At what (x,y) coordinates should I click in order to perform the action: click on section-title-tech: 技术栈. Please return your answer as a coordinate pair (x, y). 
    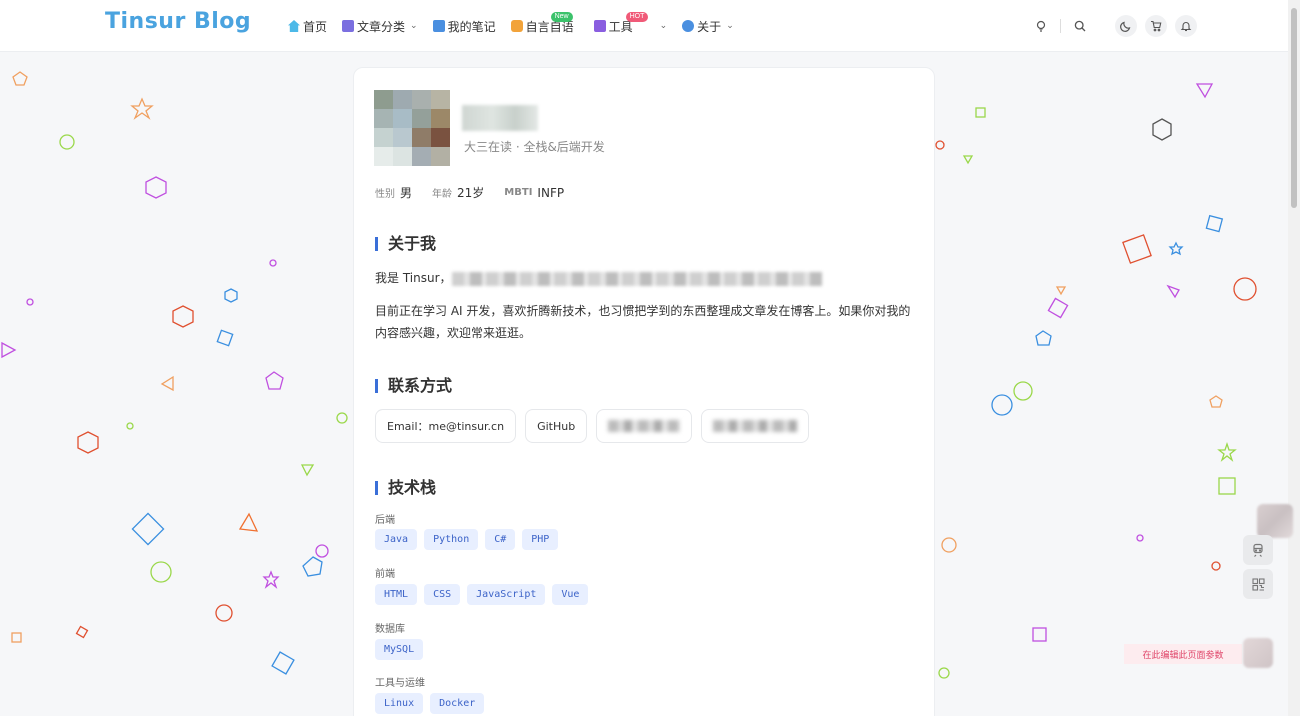
    Looking at the image, I should click on (405, 488).